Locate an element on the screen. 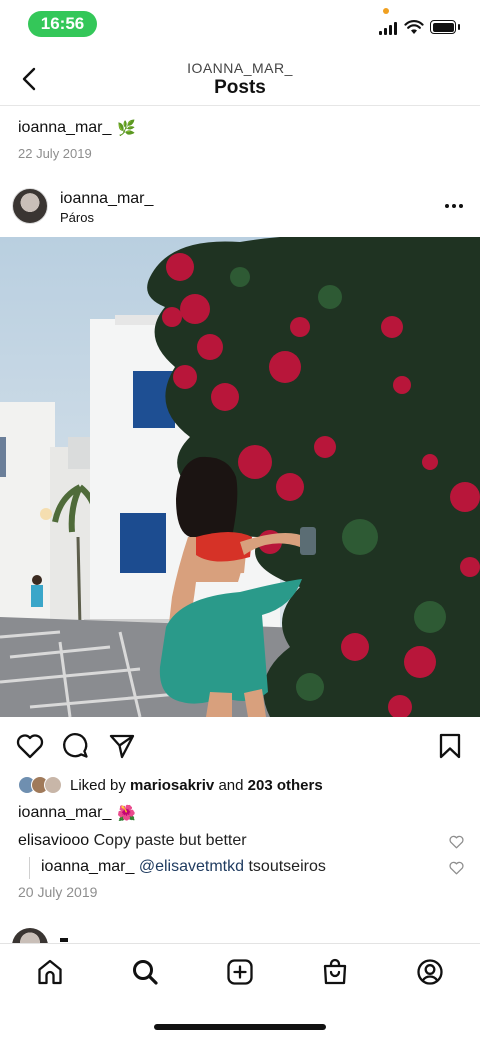 The image size is (480, 1039). likes-prefix: Liked by is located at coordinates (98, 785).